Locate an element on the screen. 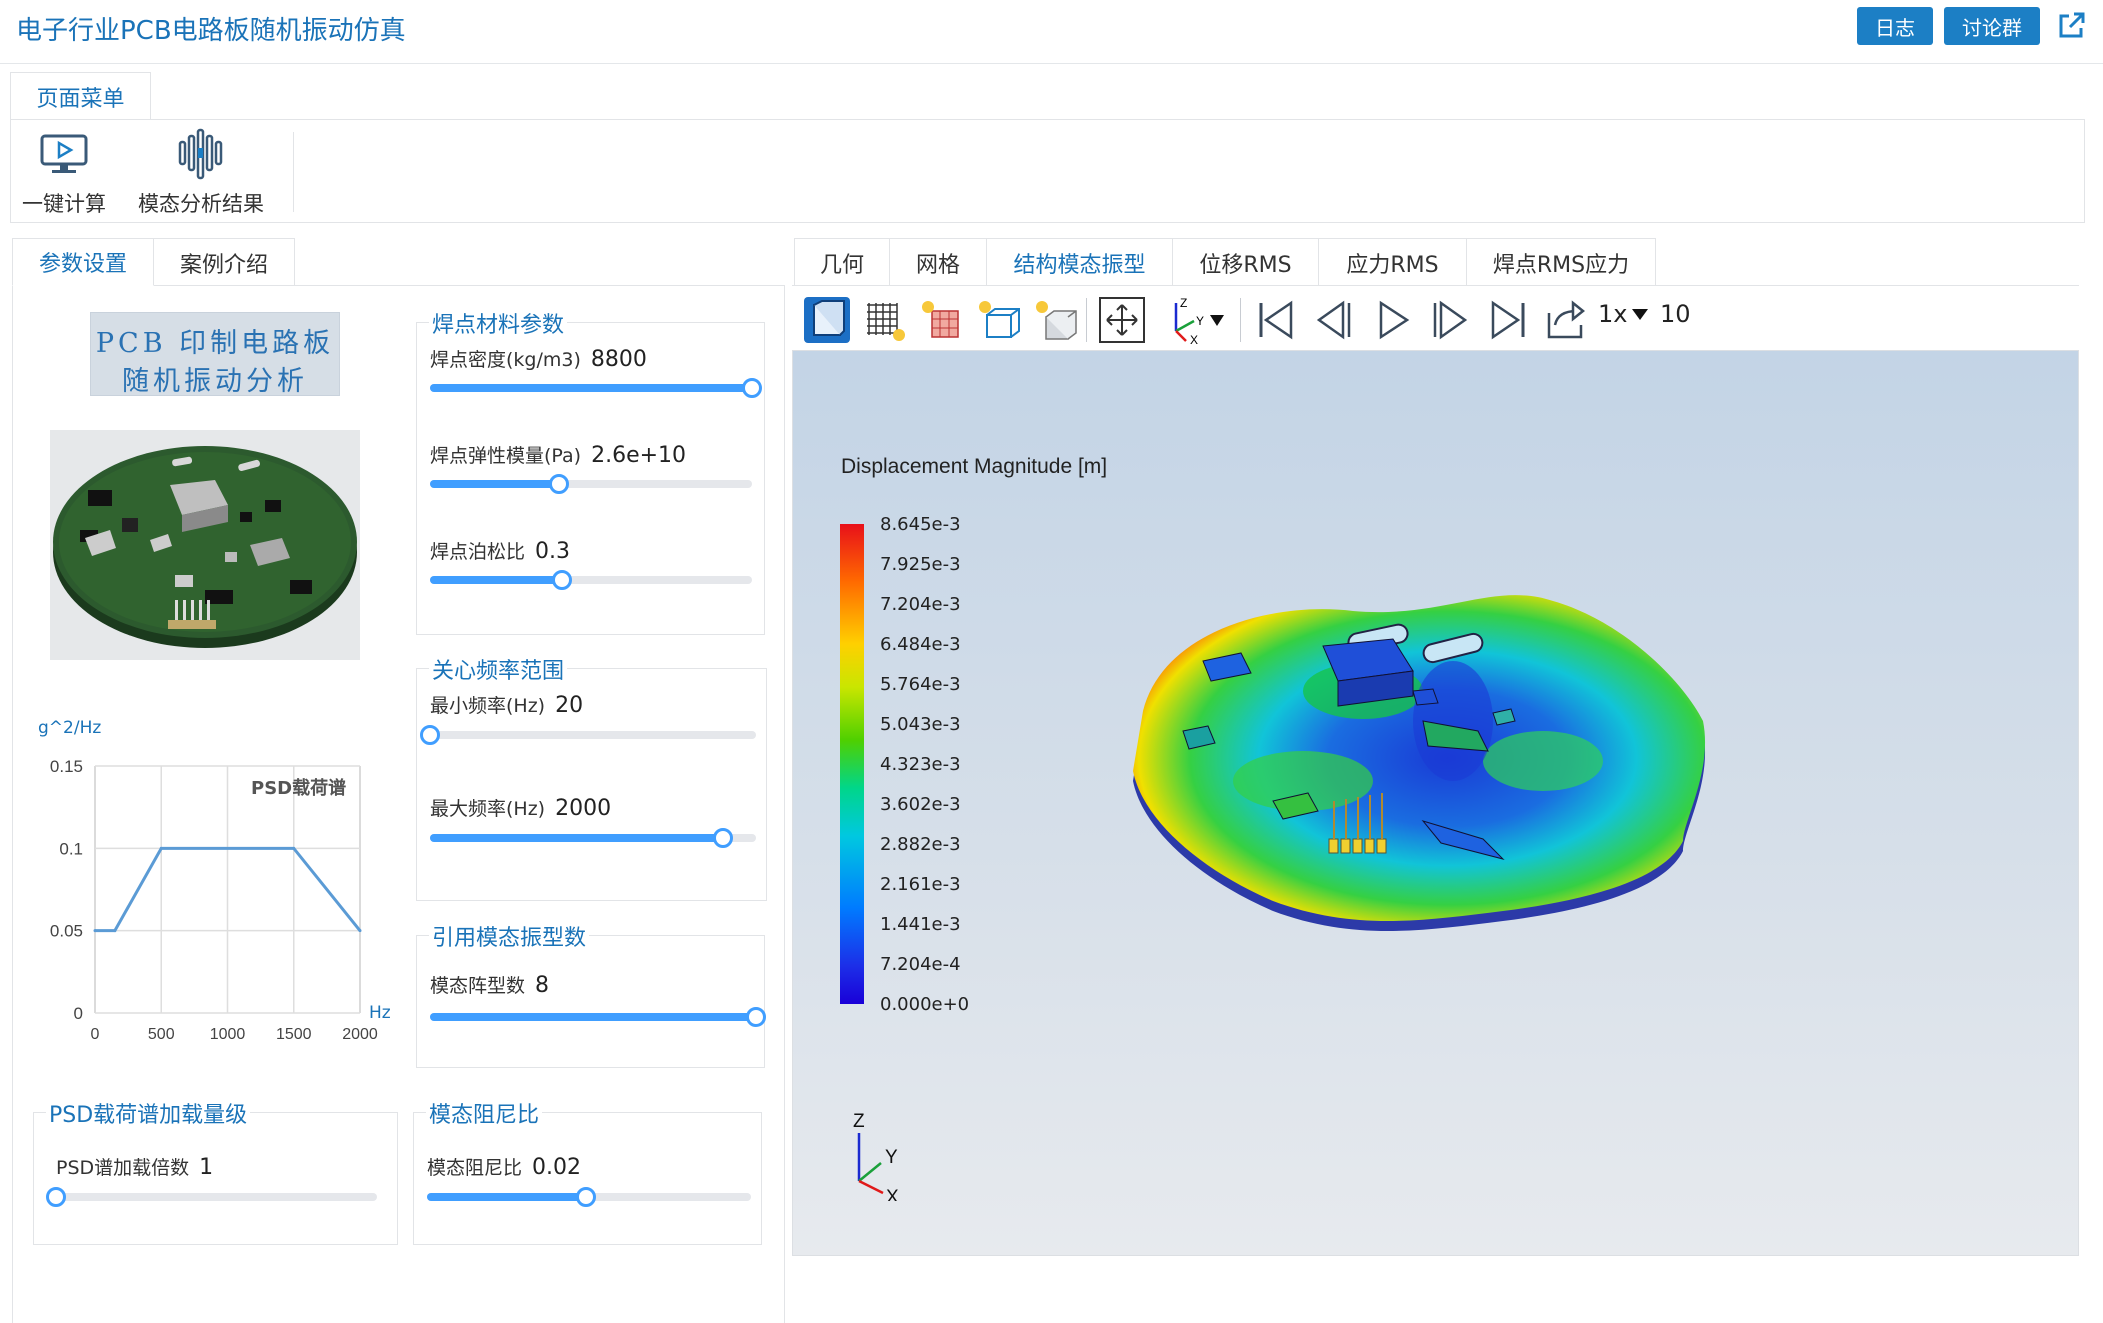 This screenshot has height=1323, width=2103. colorbar-title: Displacement Magnitude [m] is located at coordinates (974, 466).